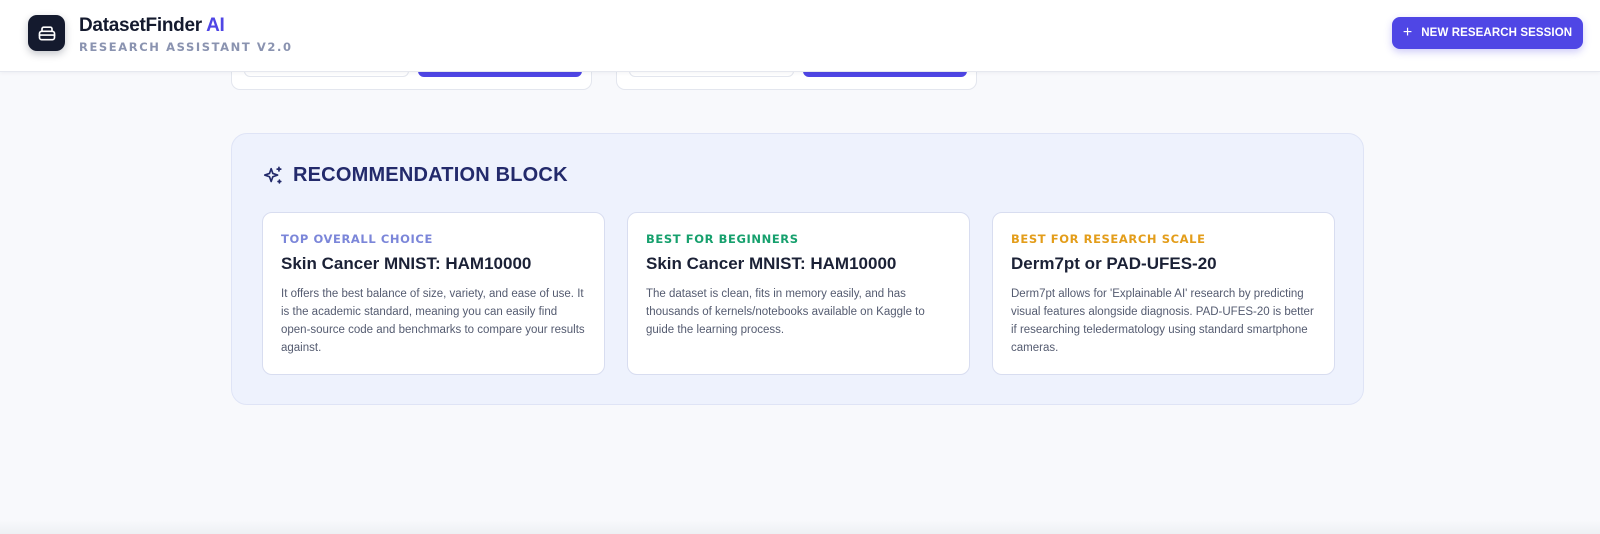  What do you see at coordinates (272, 174) in the screenshot?
I see `sparkles-icon` at bounding box center [272, 174].